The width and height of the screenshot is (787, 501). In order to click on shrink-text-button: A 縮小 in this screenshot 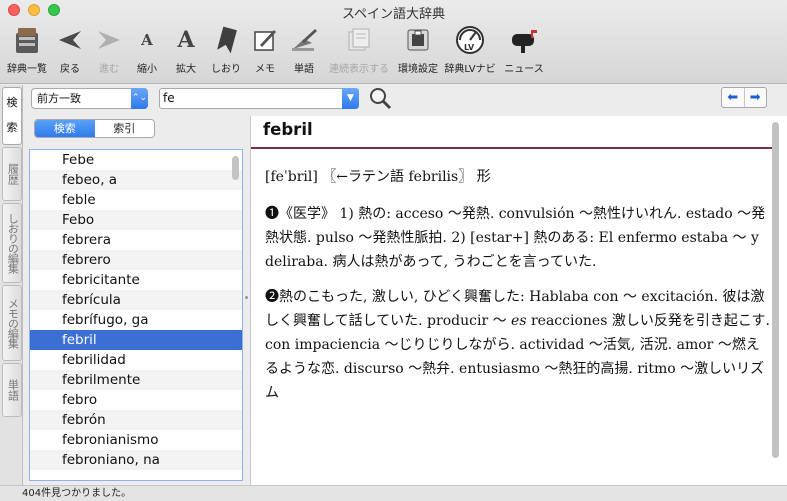, I will do `click(147, 49)`.